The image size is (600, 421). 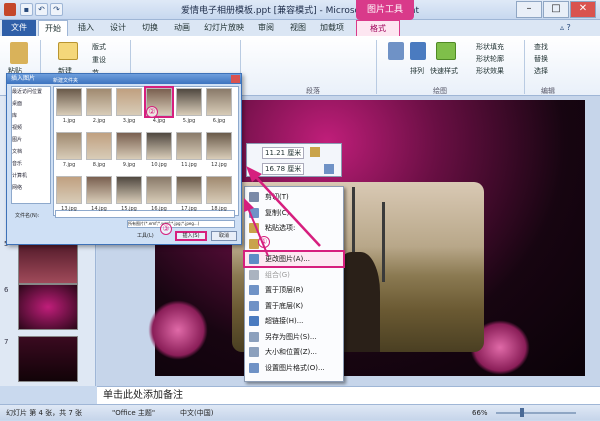 What do you see at coordinates (197, 413) in the screenshot?
I see `language-indicator: 中文(中国)` at bounding box center [197, 413].